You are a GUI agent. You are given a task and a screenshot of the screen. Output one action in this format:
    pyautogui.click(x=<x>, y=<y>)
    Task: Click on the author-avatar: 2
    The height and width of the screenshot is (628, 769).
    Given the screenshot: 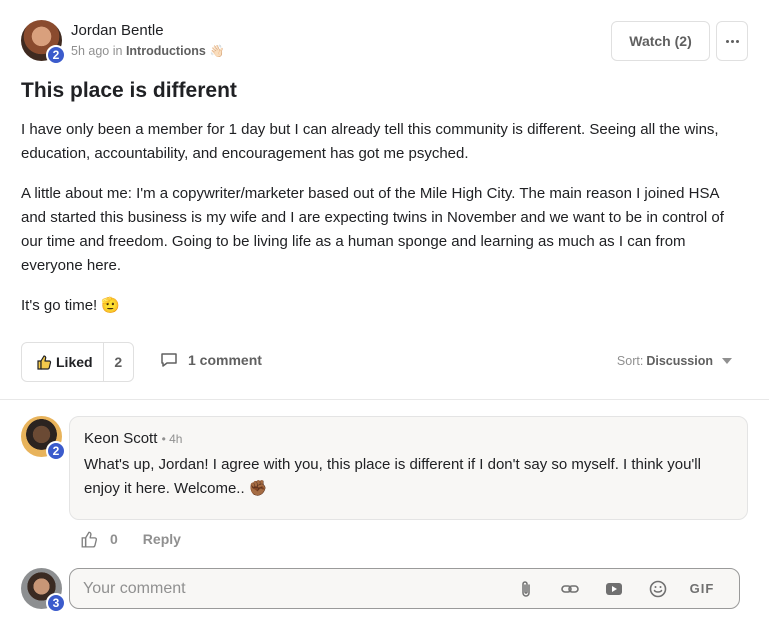 What is the action you would take?
    pyautogui.click(x=43, y=42)
    